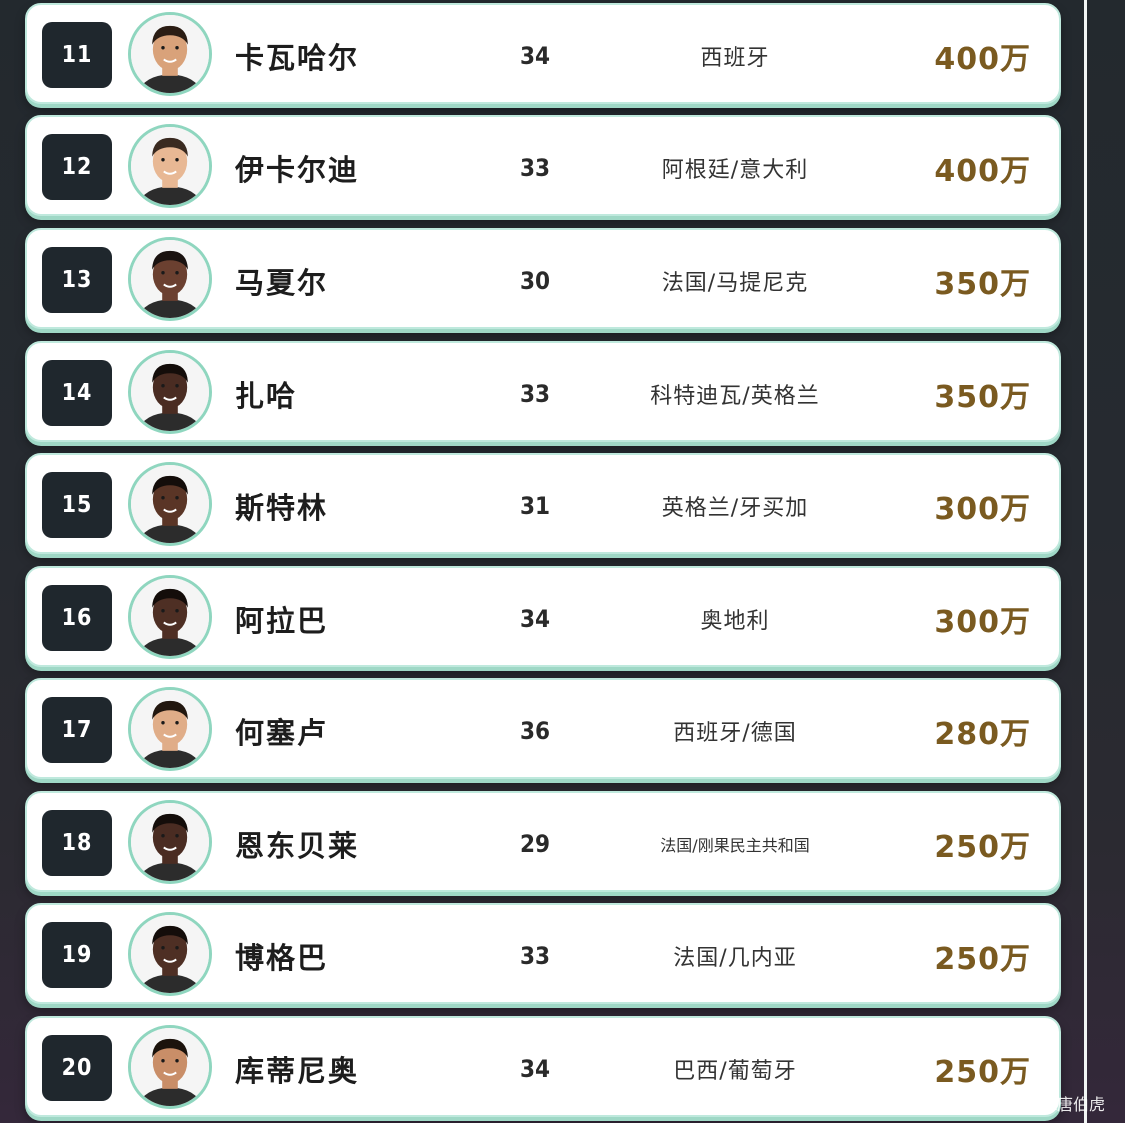  I want to click on rank-badge: 15, so click(77, 505).